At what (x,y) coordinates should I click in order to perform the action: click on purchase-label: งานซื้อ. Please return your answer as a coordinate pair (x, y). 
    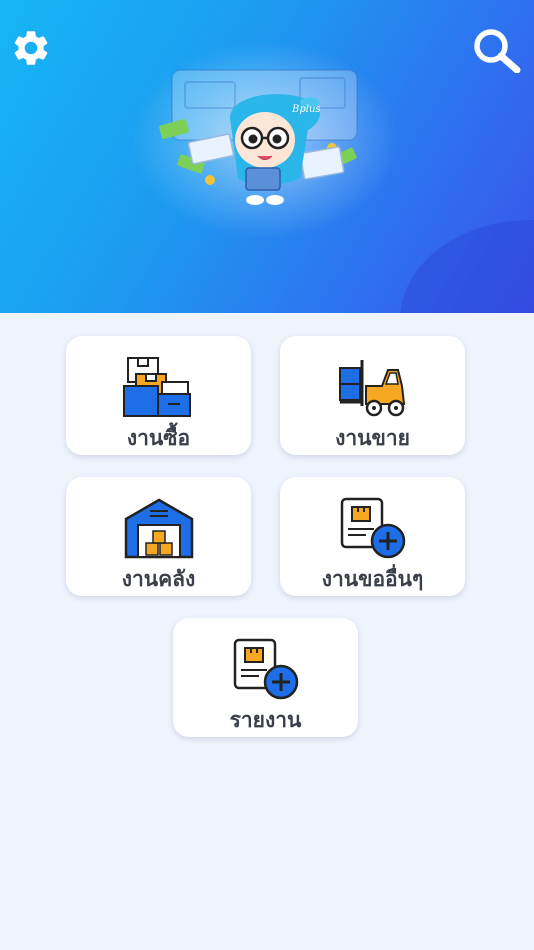
    Looking at the image, I should click on (158, 438).